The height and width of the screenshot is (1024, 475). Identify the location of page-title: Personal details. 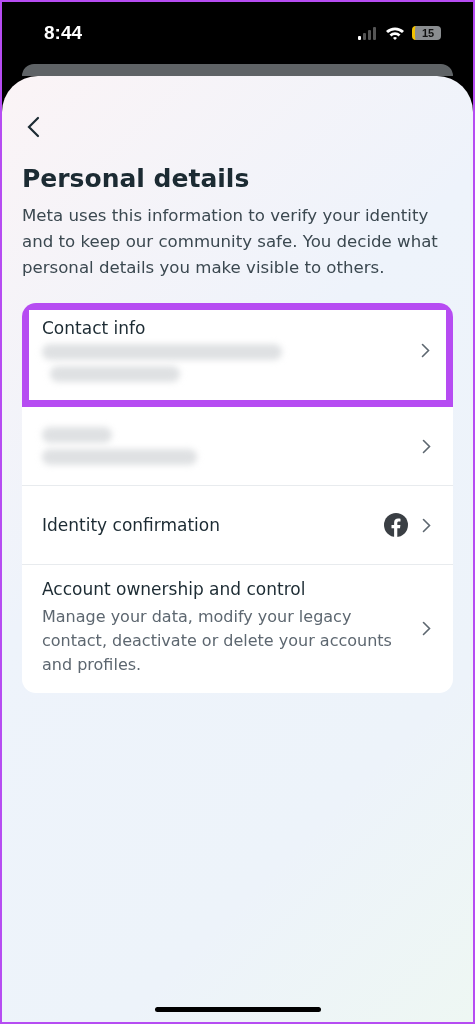
(136, 178).